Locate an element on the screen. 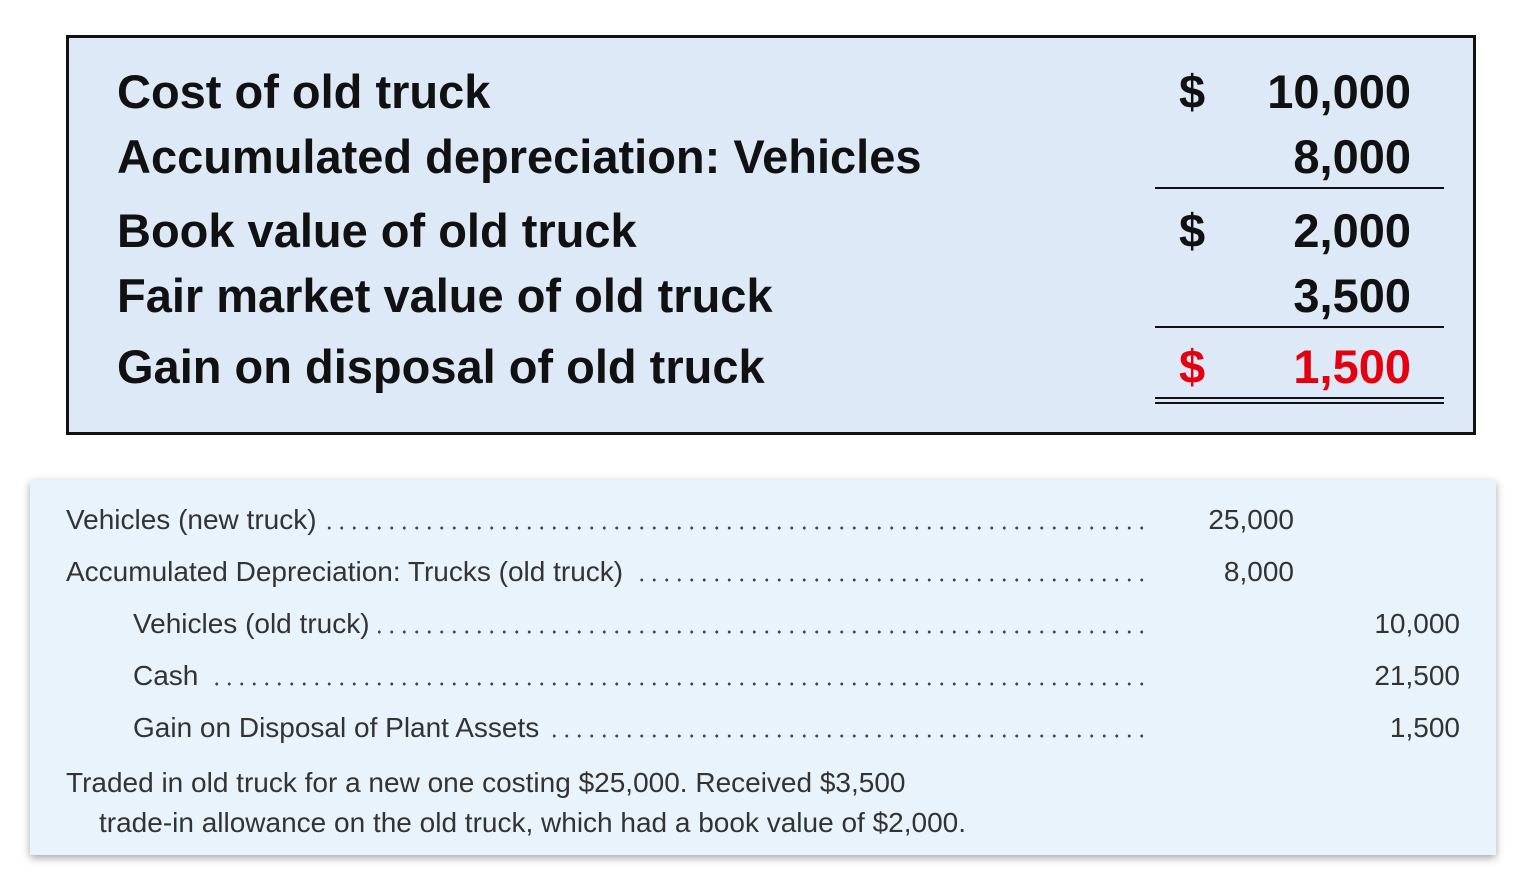  calc-row-fair-market-value: Fair market value of old truck 3,500 is located at coordinates (771, 296).